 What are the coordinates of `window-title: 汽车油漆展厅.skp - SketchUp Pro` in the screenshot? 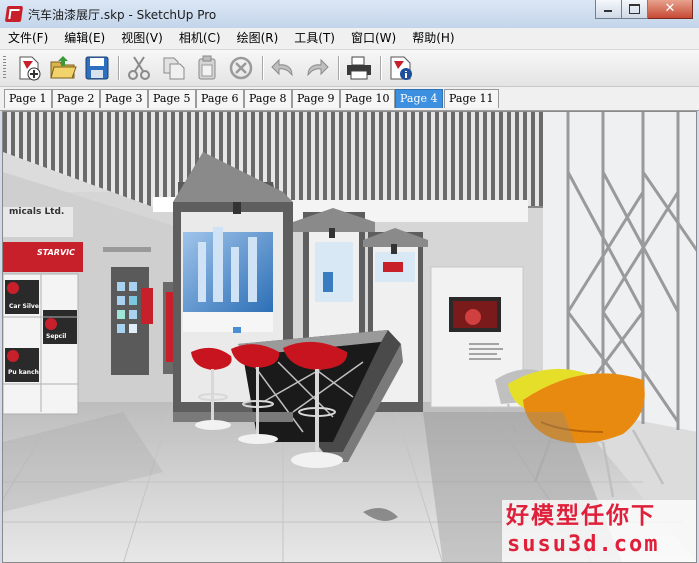 It's located at (122, 15).